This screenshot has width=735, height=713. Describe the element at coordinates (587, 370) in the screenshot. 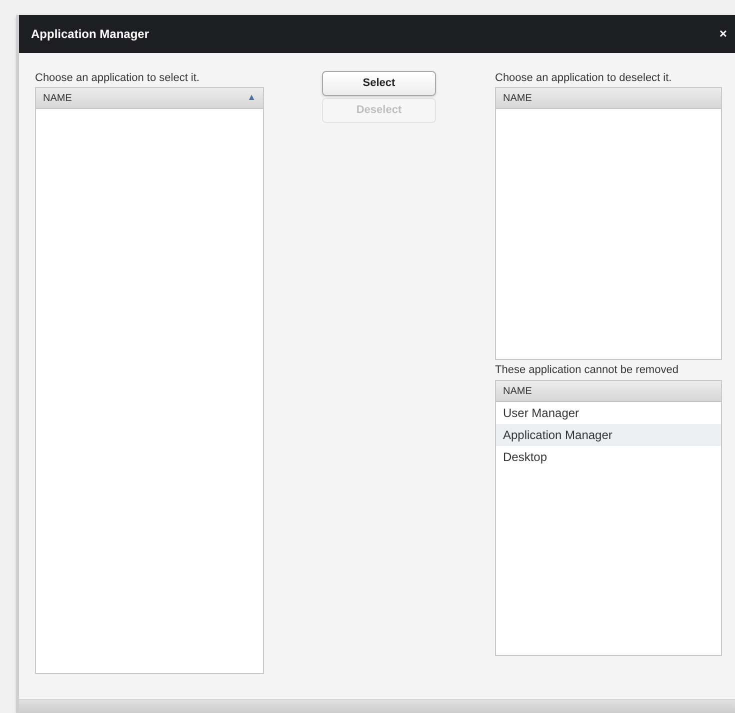

I see `list-label: These application cannot be removed` at that location.